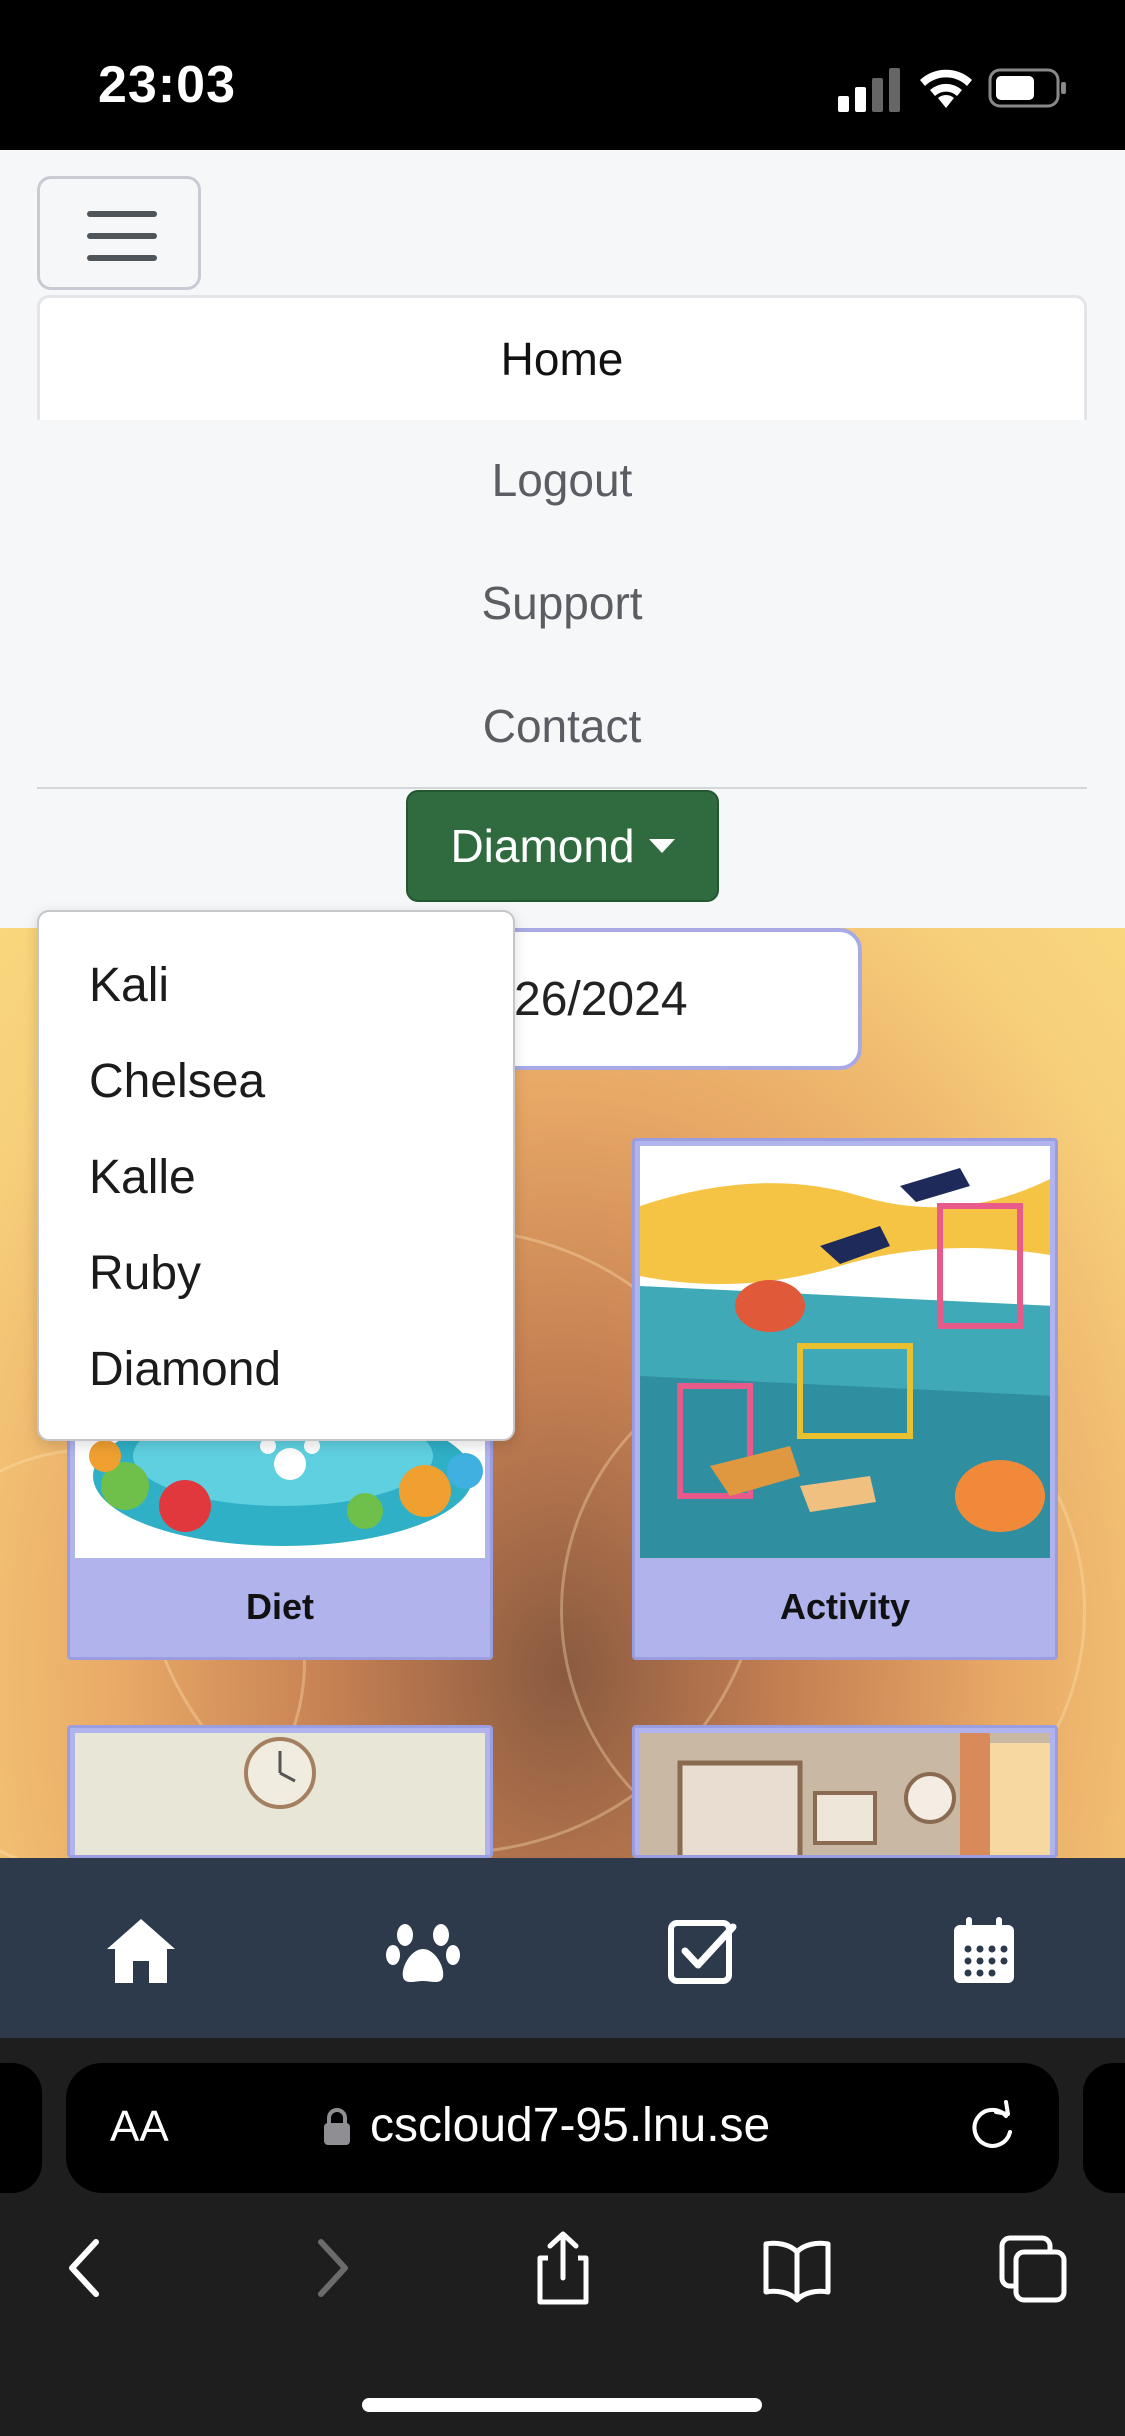  Describe the element at coordinates (661, 846) in the screenshot. I see `caret-down-icon` at that location.